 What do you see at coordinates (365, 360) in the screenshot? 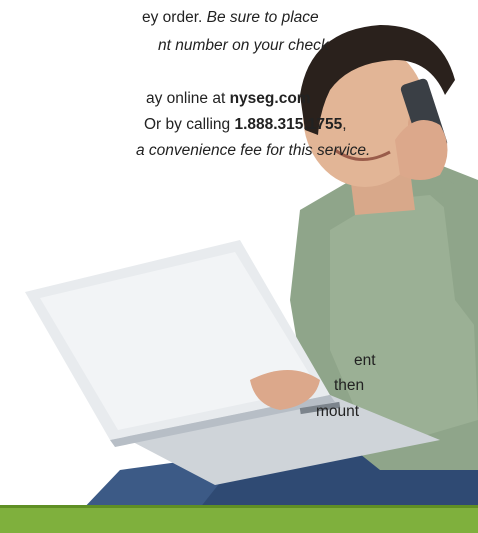
I see `text-line-6: ent` at bounding box center [365, 360].